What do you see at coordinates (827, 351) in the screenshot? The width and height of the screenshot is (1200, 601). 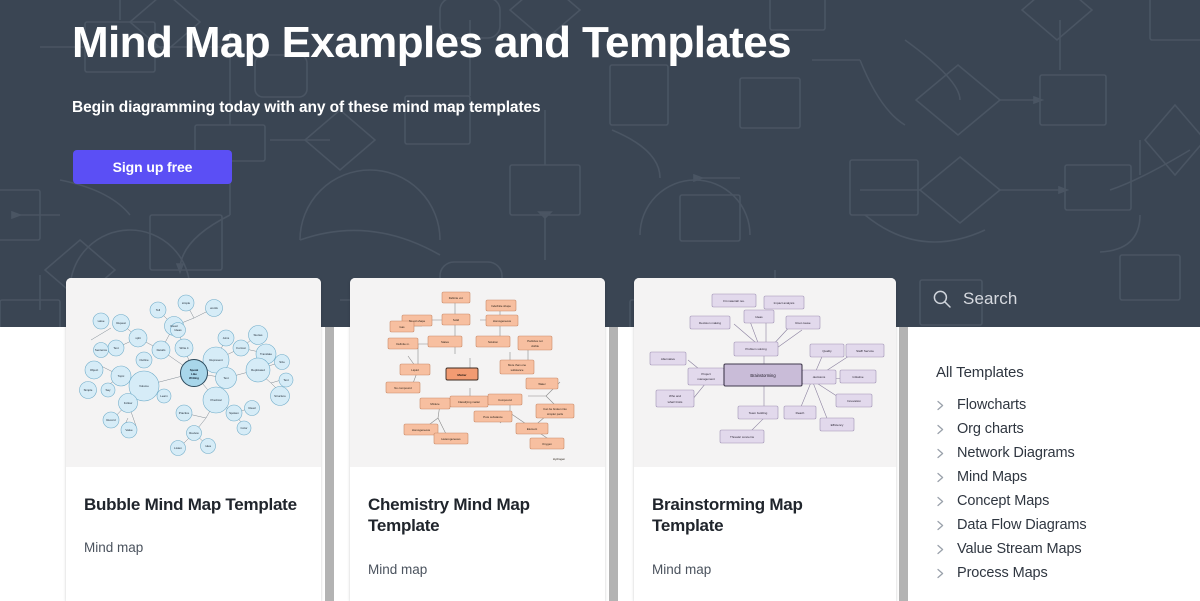 I see `svg-text: Quality` at bounding box center [827, 351].